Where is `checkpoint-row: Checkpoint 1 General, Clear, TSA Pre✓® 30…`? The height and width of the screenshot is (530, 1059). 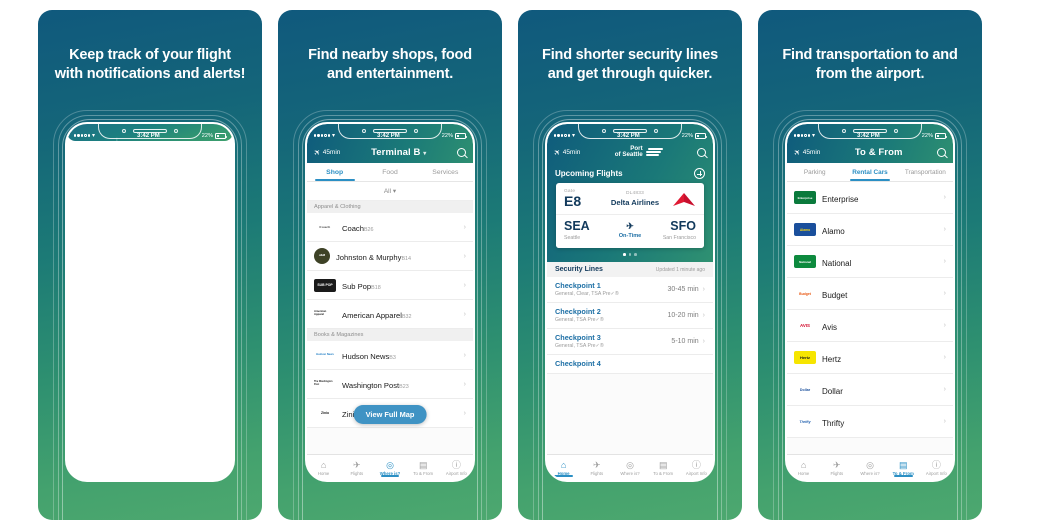
checkpoint-row: Checkpoint 1 General, Clear, TSA Pre✓® 30… is located at coordinates (630, 289).